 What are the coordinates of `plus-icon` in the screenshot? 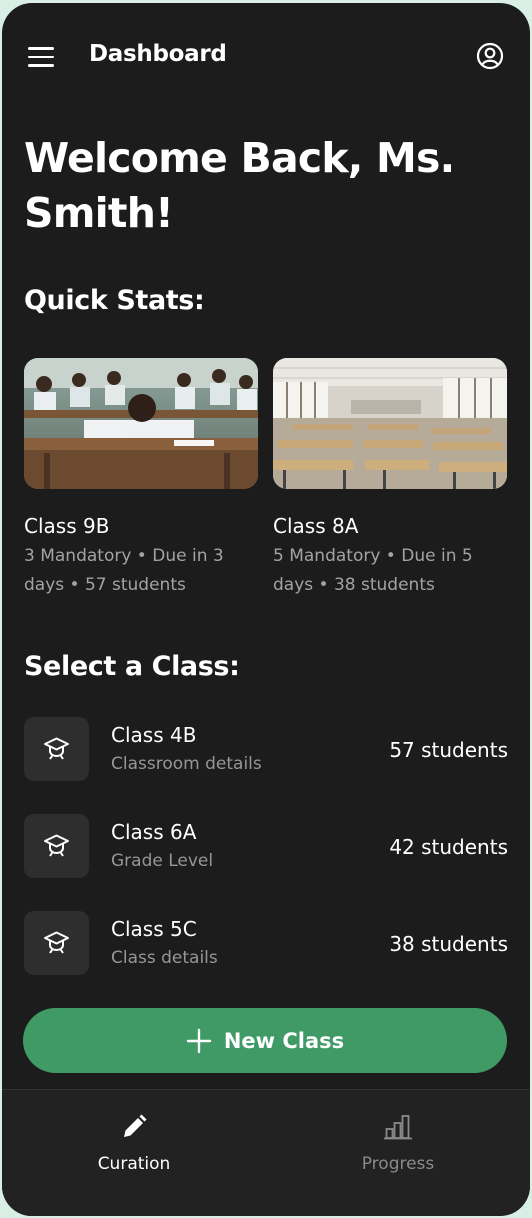 It's located at (199, 1040).